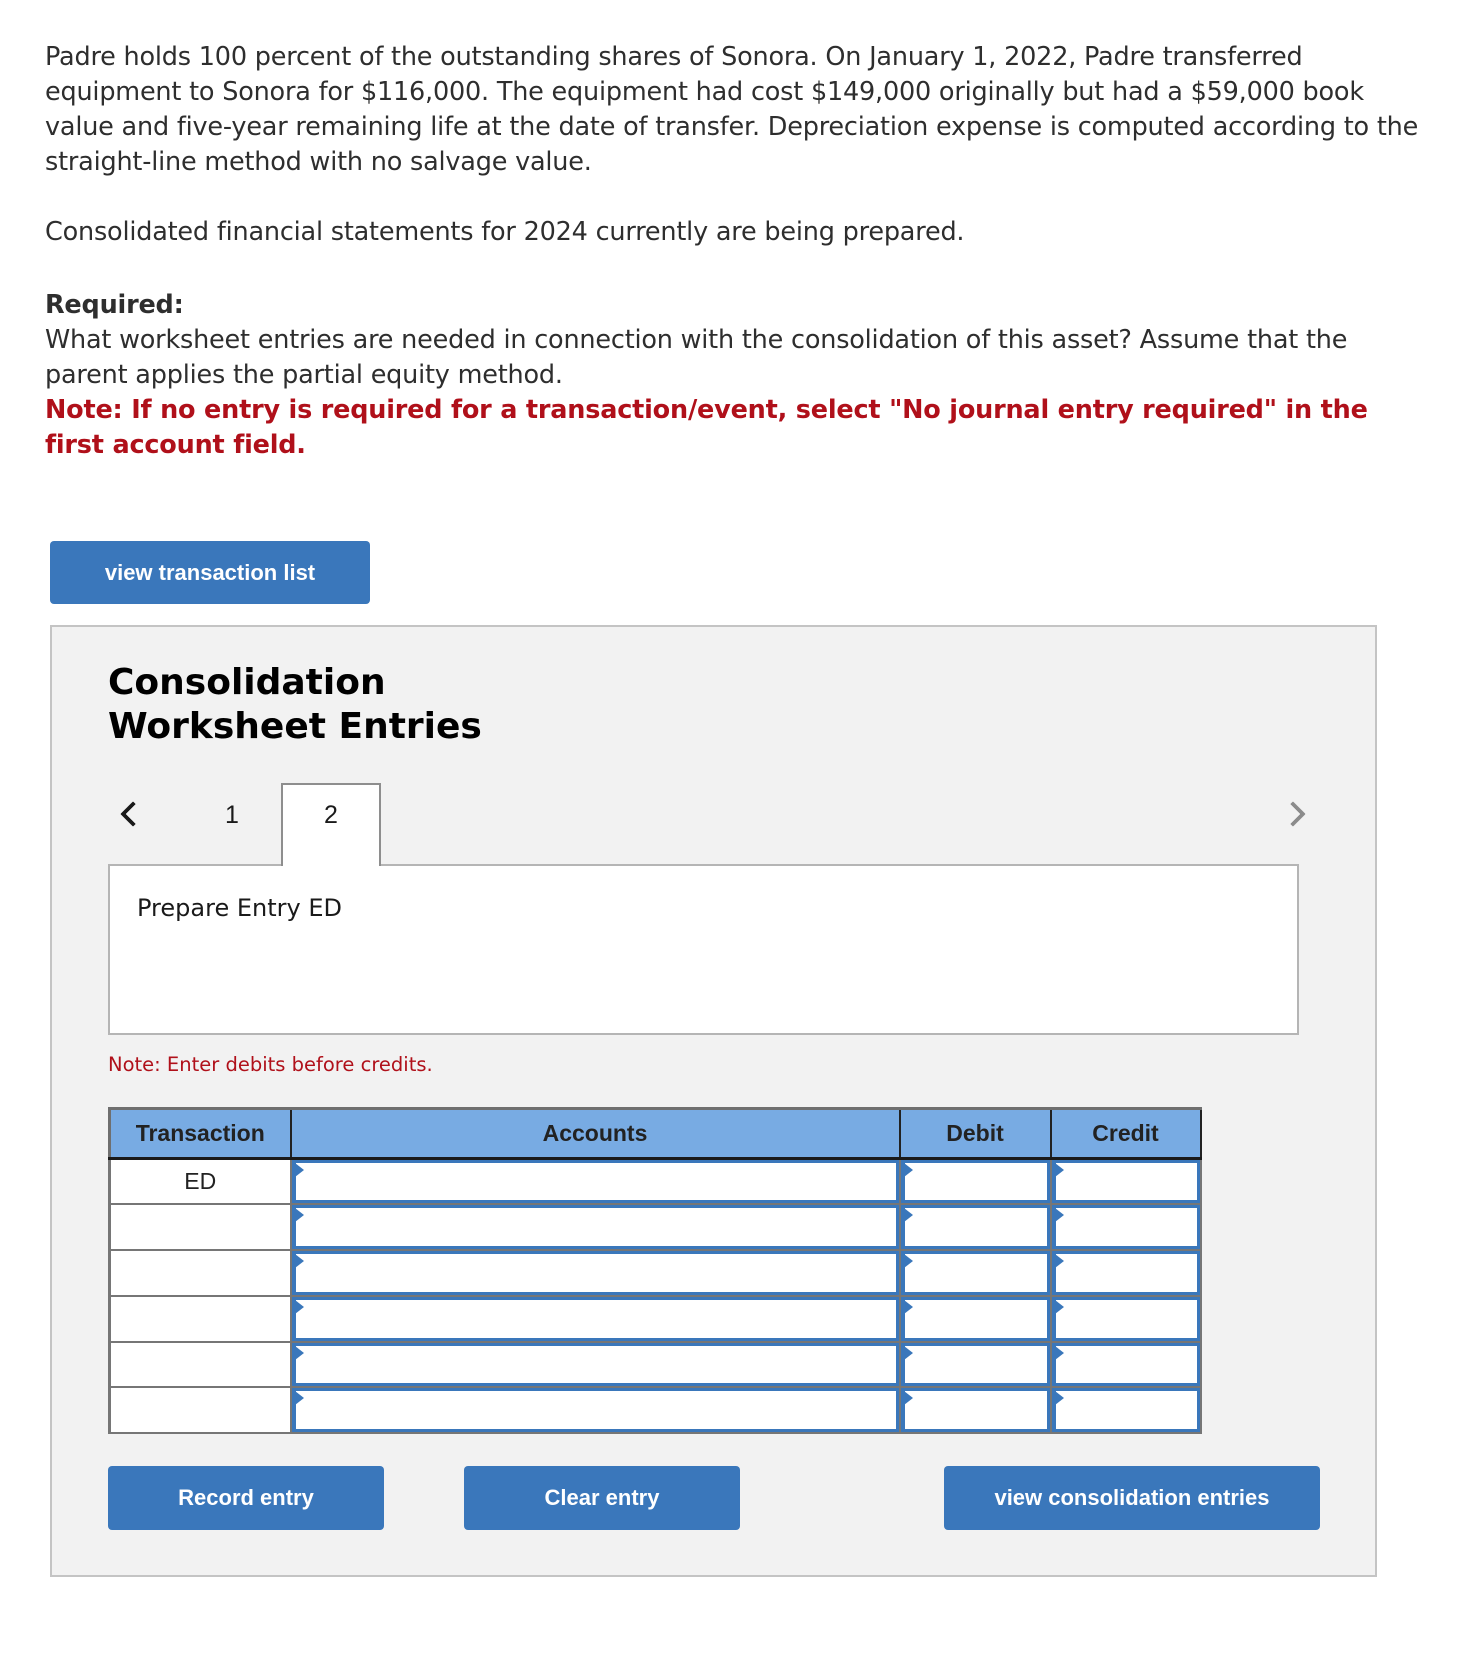  Describe the element at coordinates (210, 572) in the screenshot. I see `view-transaction-list-button: view transaction list` at that location.